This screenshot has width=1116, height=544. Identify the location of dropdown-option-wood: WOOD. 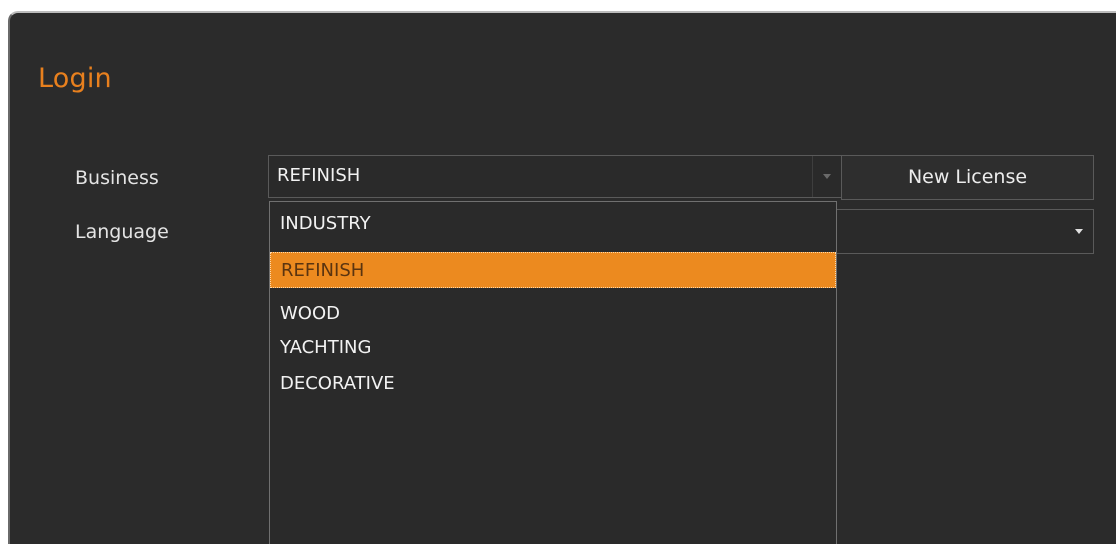
(553, 314).